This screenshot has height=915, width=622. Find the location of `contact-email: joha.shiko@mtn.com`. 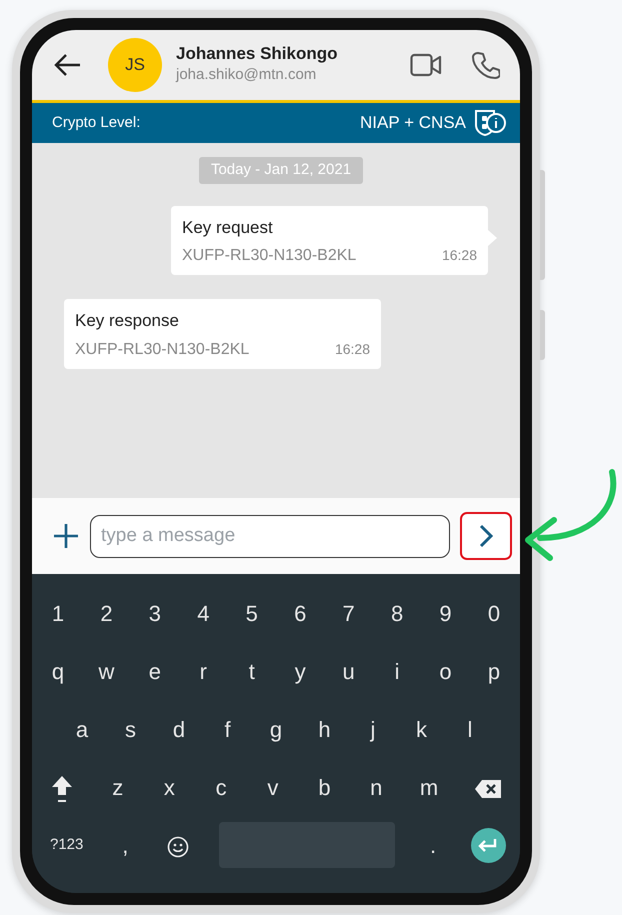

contact-email: joha.shiko@mtn.com is located at coordinates (247, 74).